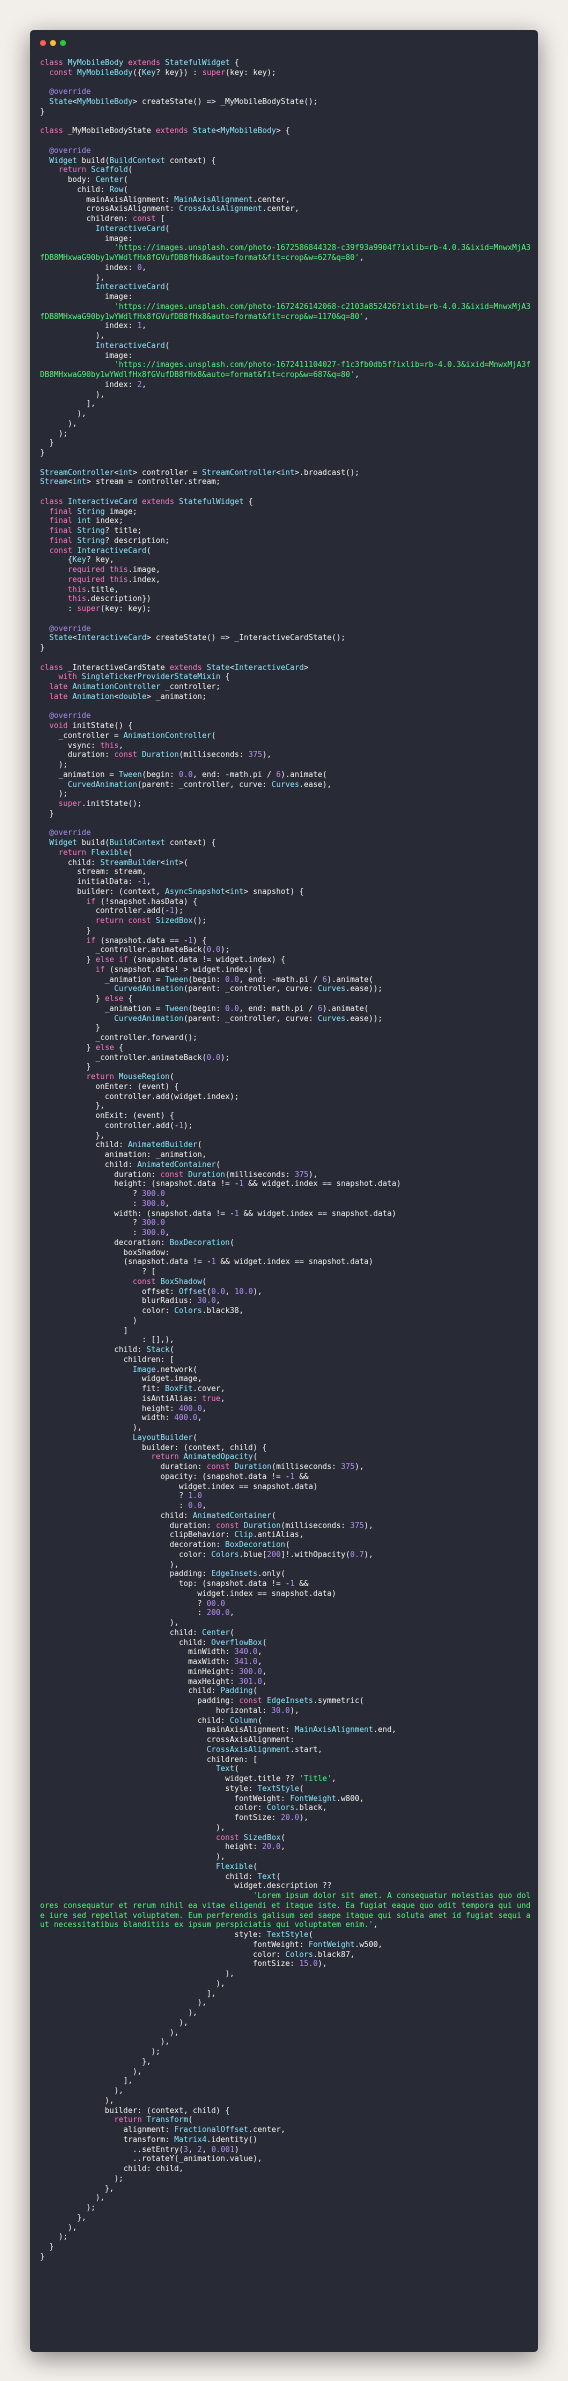  What do you see at coordinates (93, 384) in the screenshot?
I see `code-line: index: 2,` at bounding box center [93, 384].